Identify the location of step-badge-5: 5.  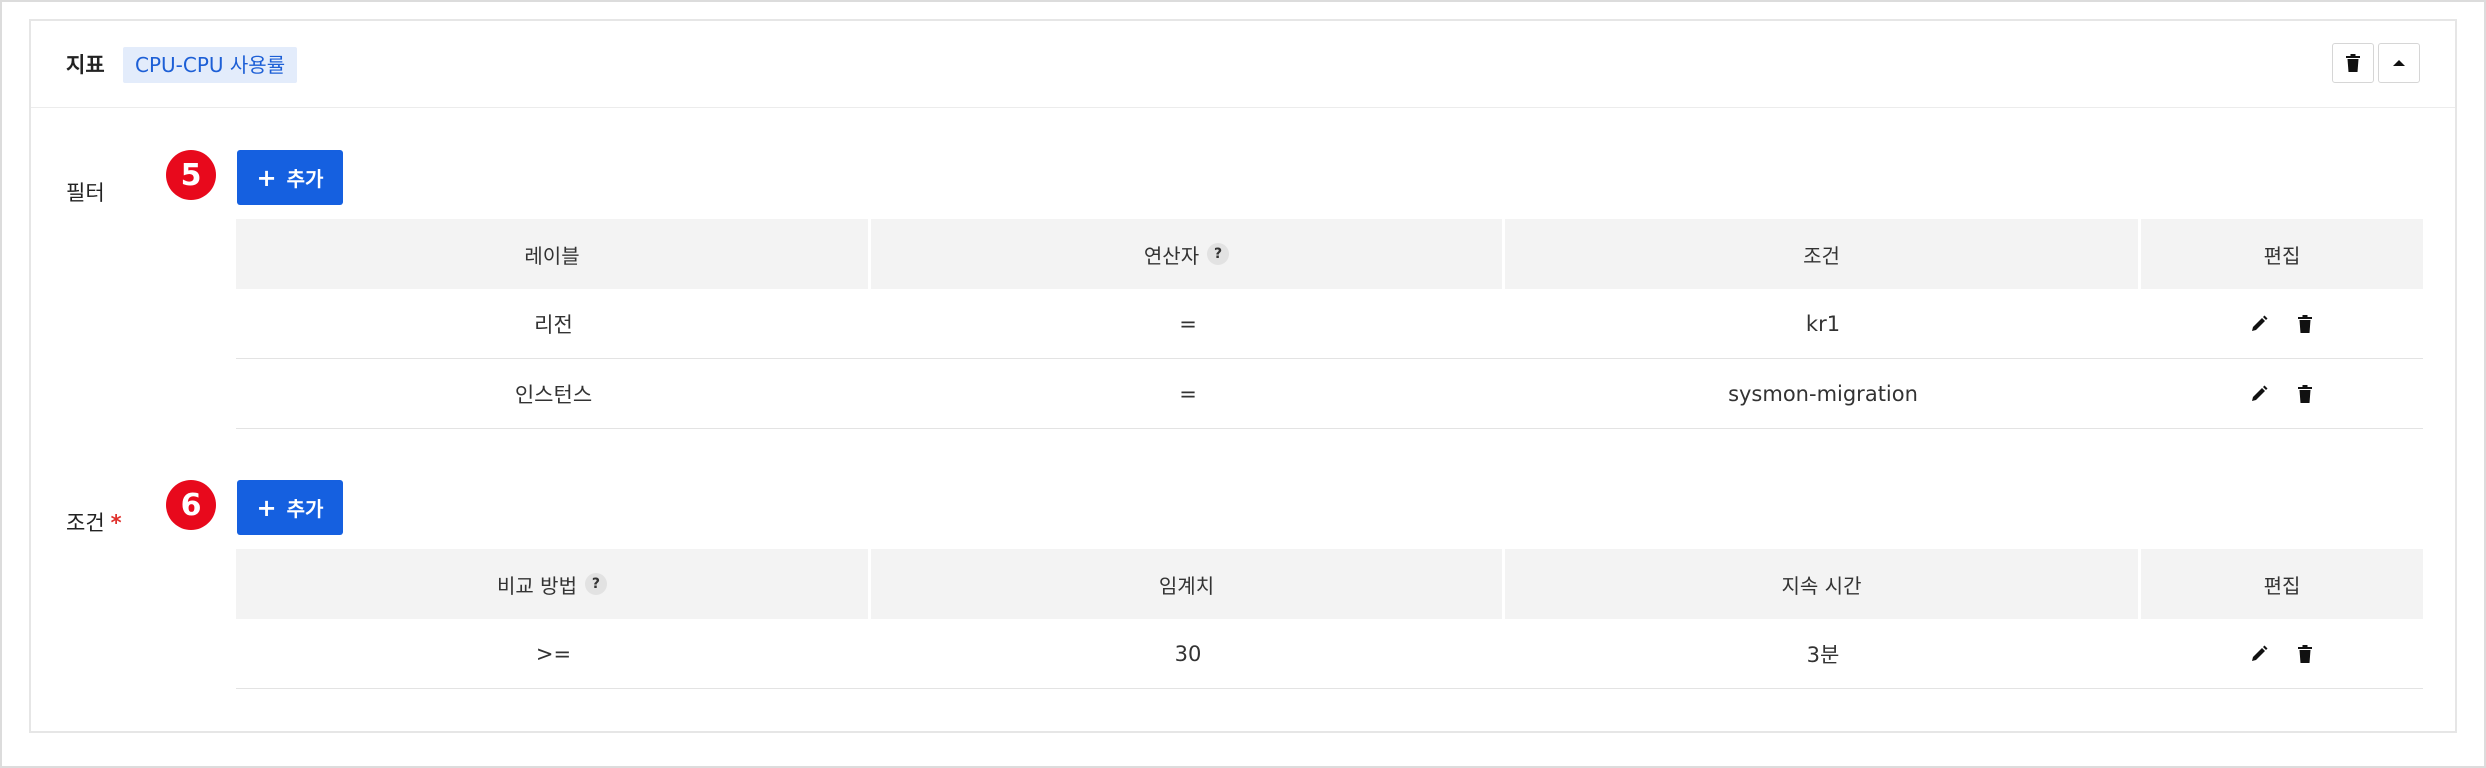
(191, 175).